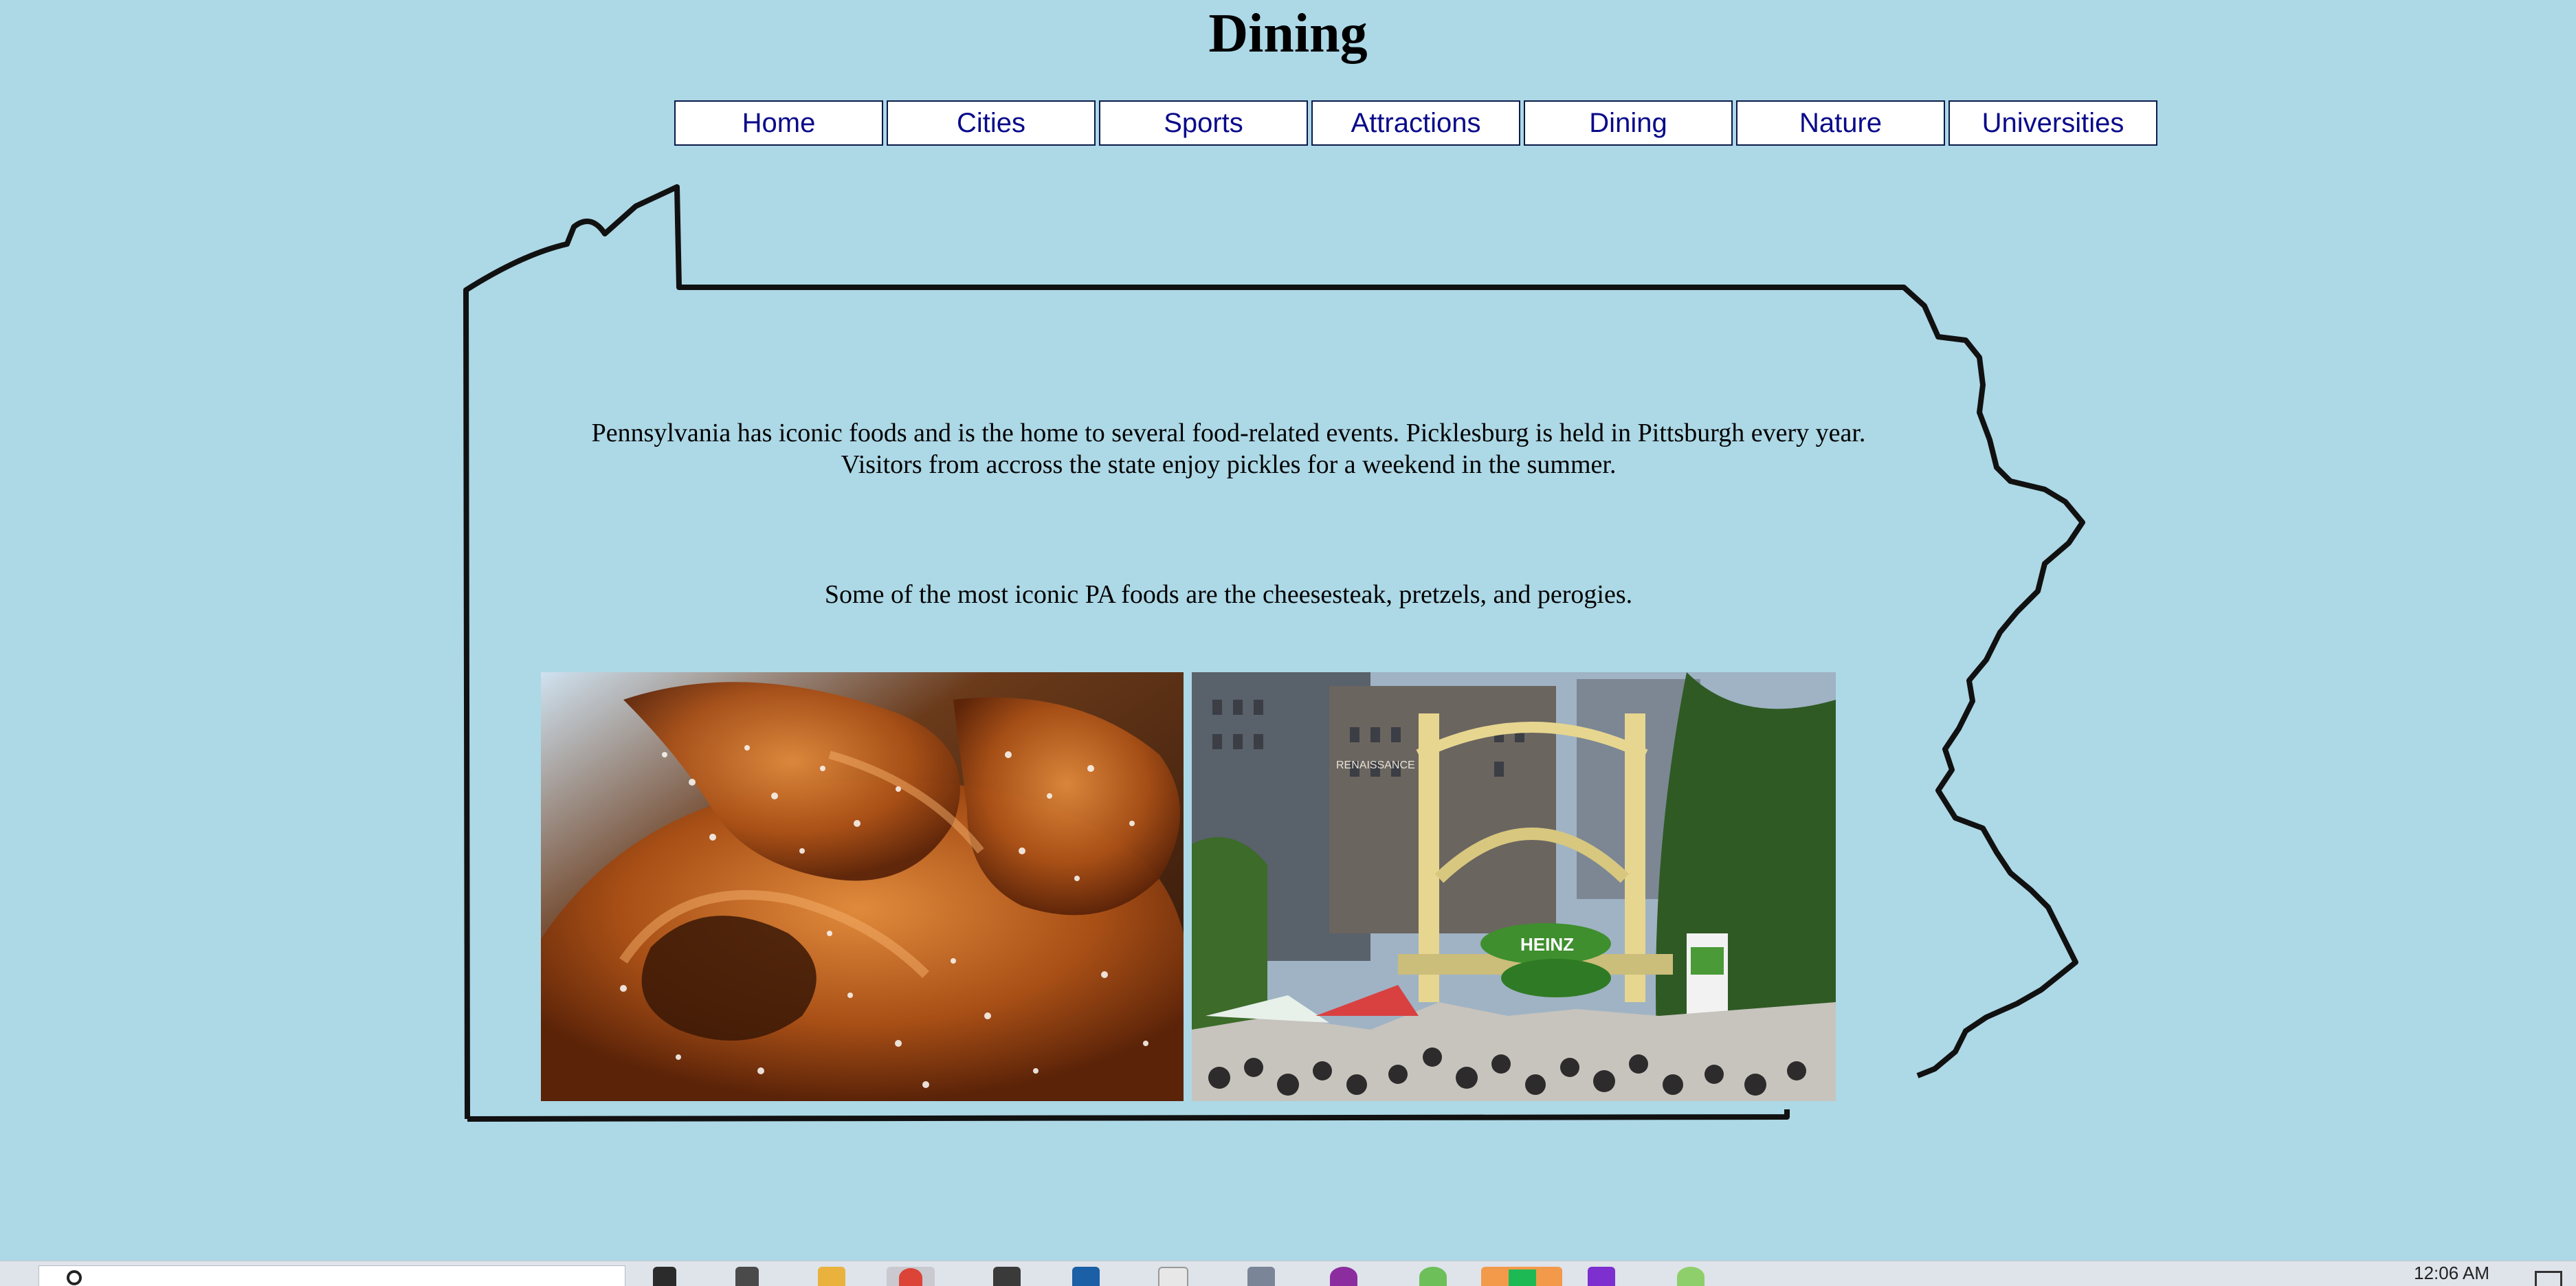 The width and height of the screenshot is (2576, 1286). What do you see at coordinates (1514, 886) in the screenshot?
I see `picklesburg-photo: RENAISSANCE HEINZ` at bounding box center [1514, 886].